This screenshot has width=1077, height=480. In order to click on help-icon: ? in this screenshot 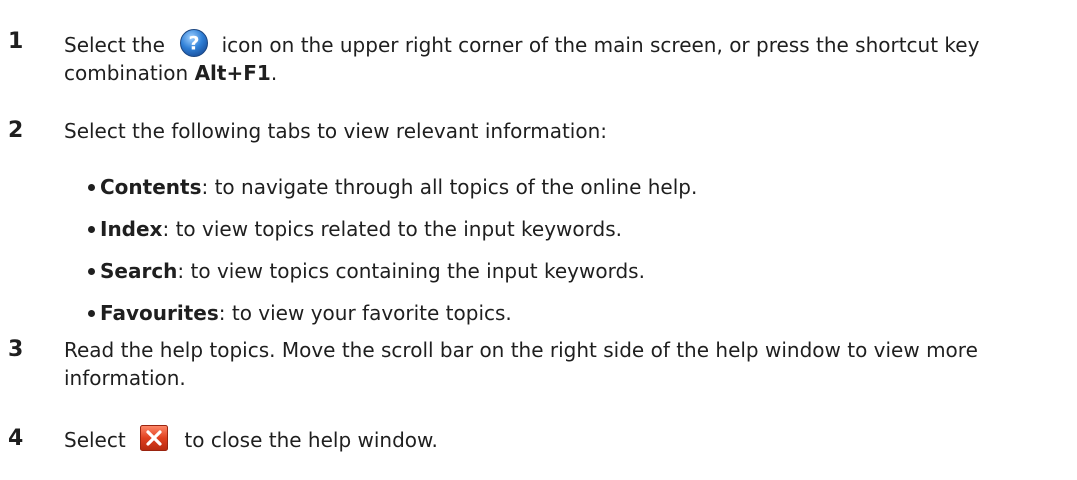, I will do `click(194, 43)`.